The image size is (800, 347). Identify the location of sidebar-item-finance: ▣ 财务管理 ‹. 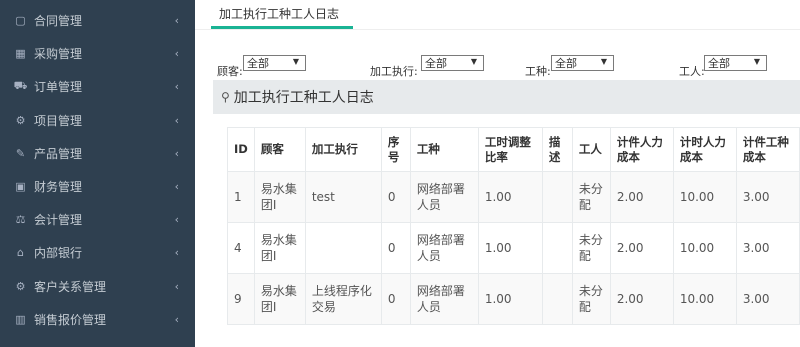
(97, 186).